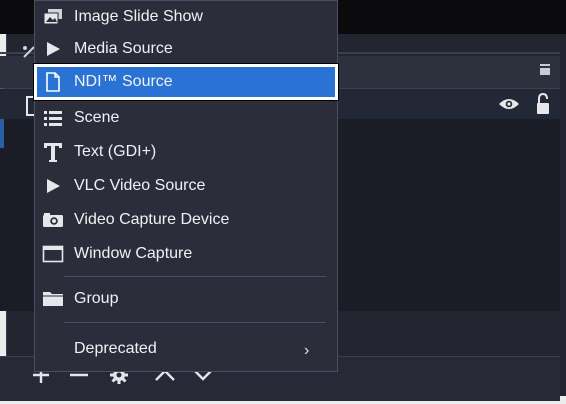 Image resolution: width=566 pixels, height=404 pixels. Describe the element at coordinates (186, 299) in the screenshot. I see `menu-item-group: Group` at that location.